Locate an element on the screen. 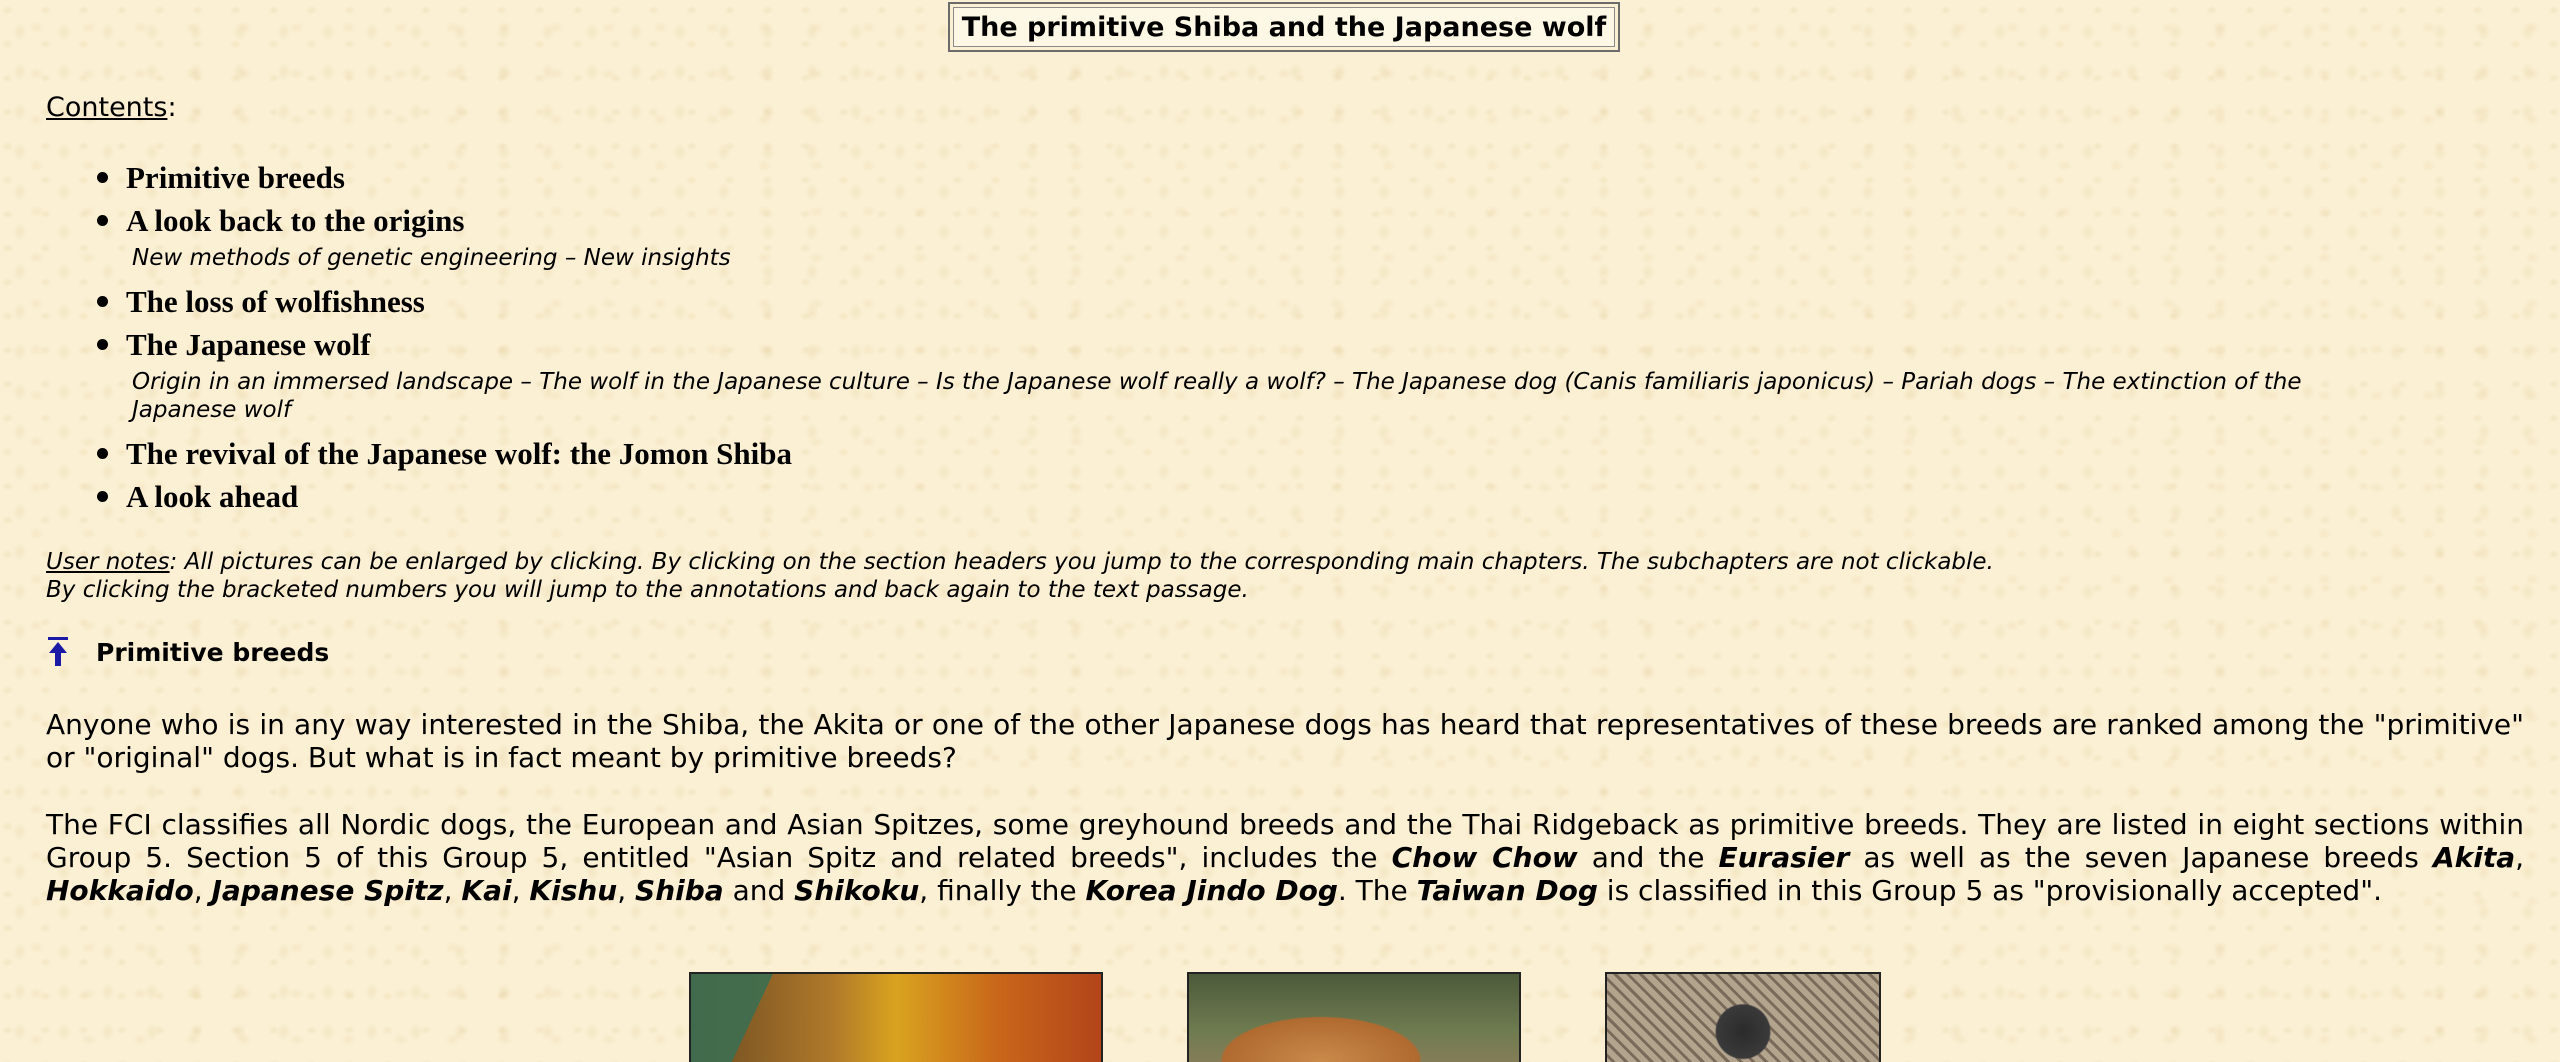 Image resolution: width=2560 pixels, height=1062 pixels. user-notes-label: User notes is located at coordinates (108, 562).